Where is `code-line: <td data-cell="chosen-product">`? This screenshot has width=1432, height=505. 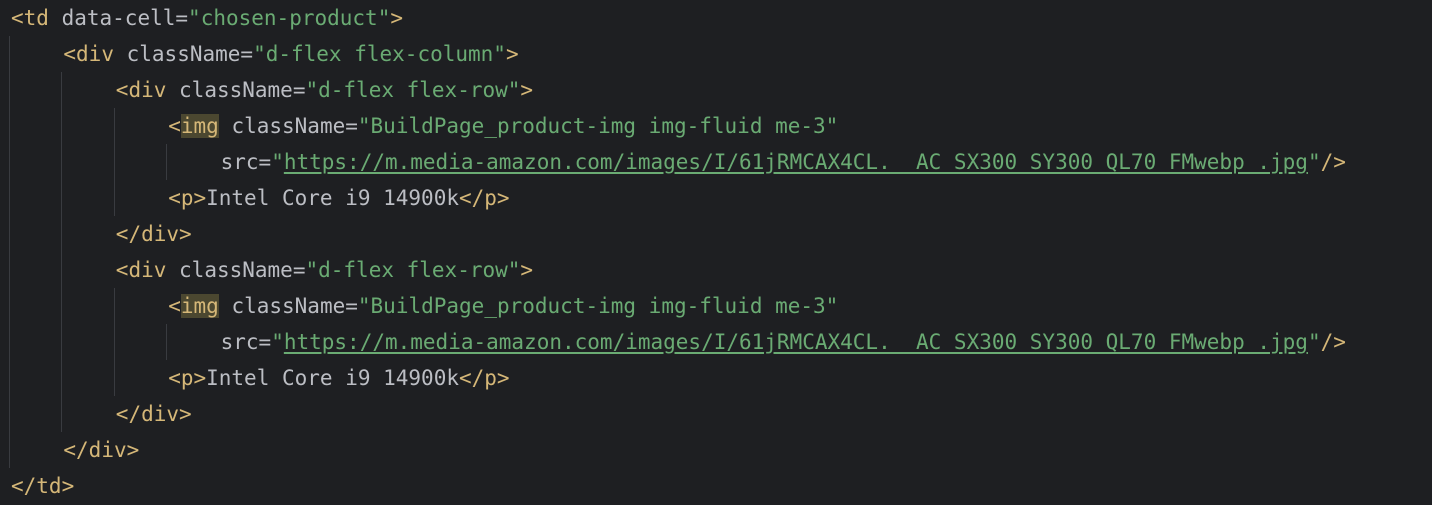 code-line: <td data-cell="chosen-product"> is located at coordinates (207, 18).